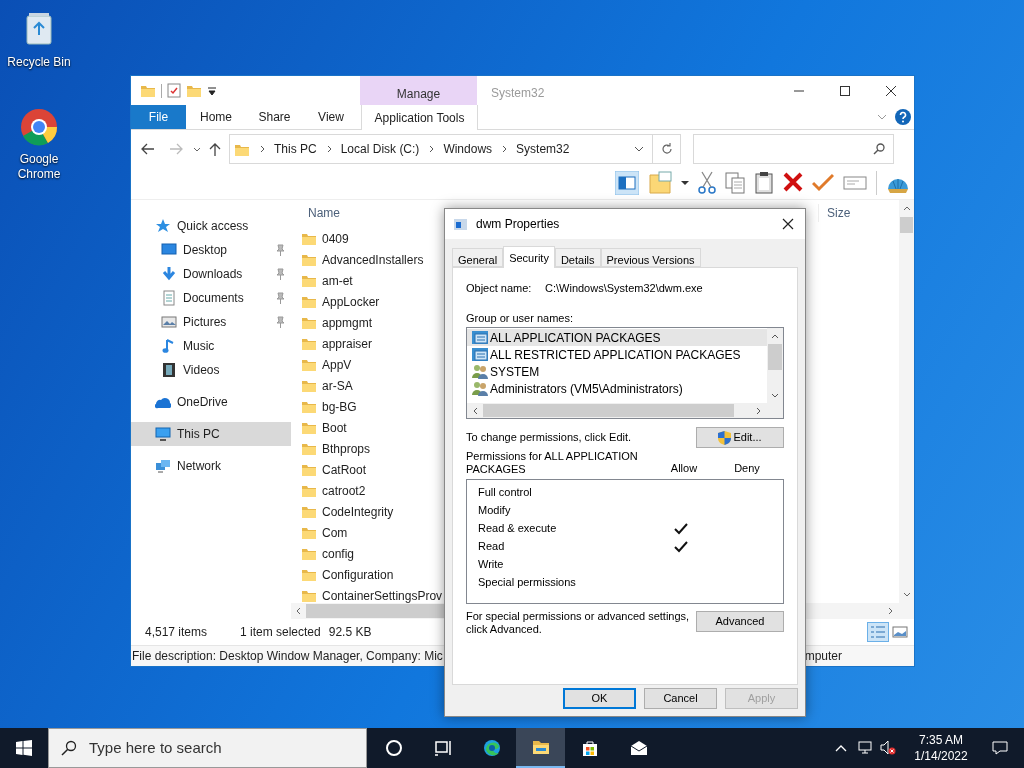 The width and height of the screenshot is (1024, 768). What do you see at coordinates (650, 257) in the screenshot?
I see `dialog-tab: Previous Versions` at bounding box center [650, 257].